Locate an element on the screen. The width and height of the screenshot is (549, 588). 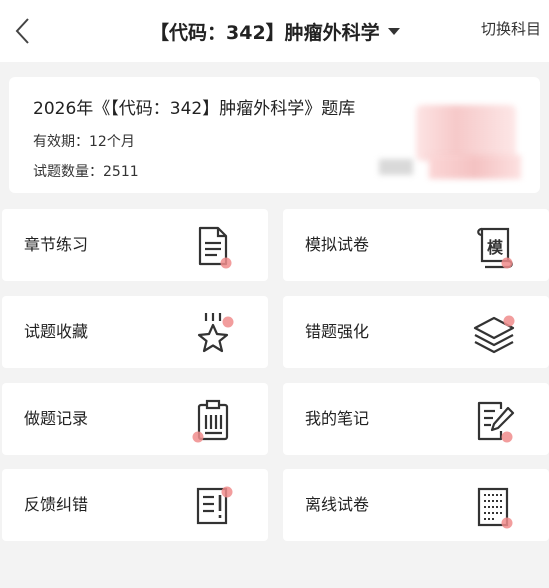
tile-mock-exam: 模拟试卷 模 is located at coordinates (416, 245).